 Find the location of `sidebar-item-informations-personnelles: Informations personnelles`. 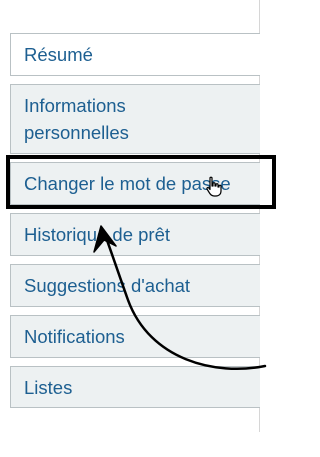

sidebar-item-informations-personnelles: Informations personnelles is located at coordinates (135, 119).